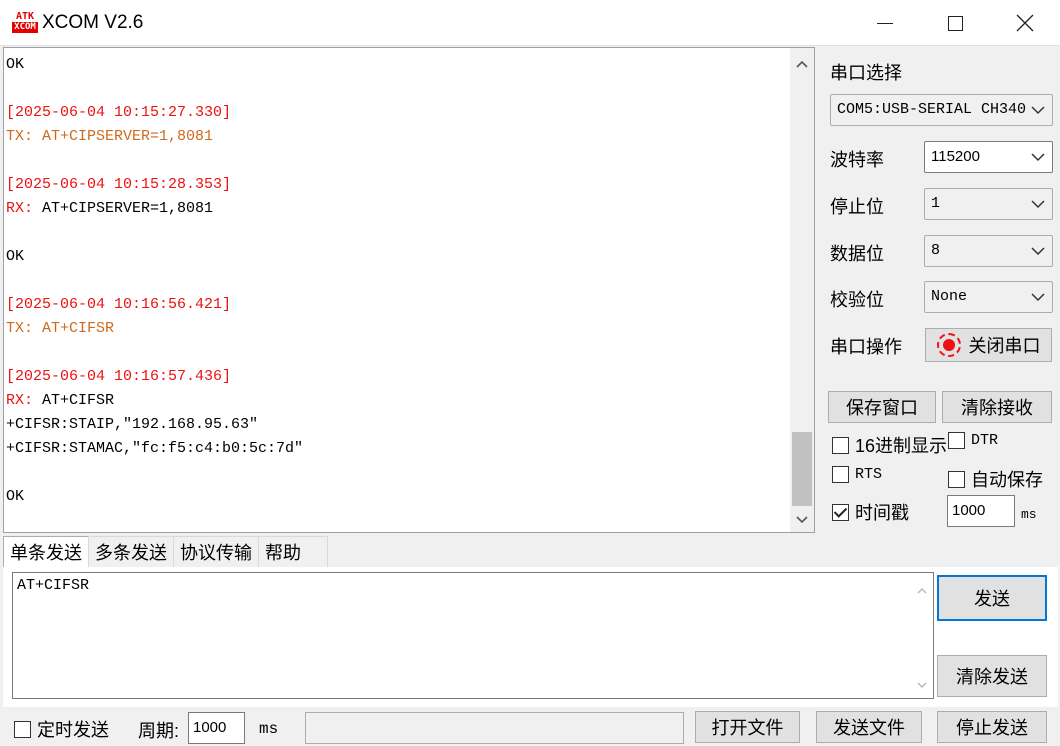 This screenshot has height=746, width=1060. What do you see at coordinates (15, 64) in the screenshot?
I see `receive-line: OK` at bounding box center [15, 64].